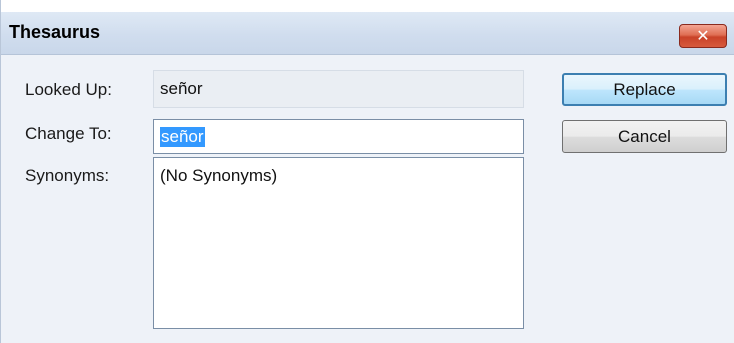  I want to click on title-bar: Thesaurus ✕, so click(367, 33).